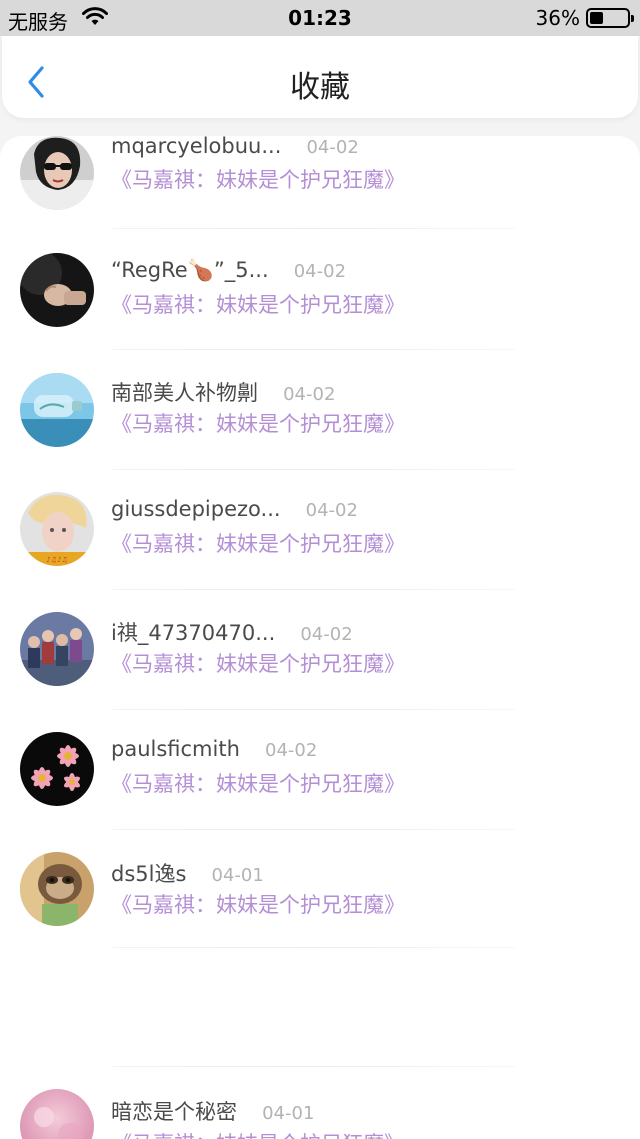 This screenshot has height=1139, width=640. What do you see at coordinates (174, 1112) in the screenshot?
I see `user-name: 暗恋是个秘密` at bounding box center [174, 1112].